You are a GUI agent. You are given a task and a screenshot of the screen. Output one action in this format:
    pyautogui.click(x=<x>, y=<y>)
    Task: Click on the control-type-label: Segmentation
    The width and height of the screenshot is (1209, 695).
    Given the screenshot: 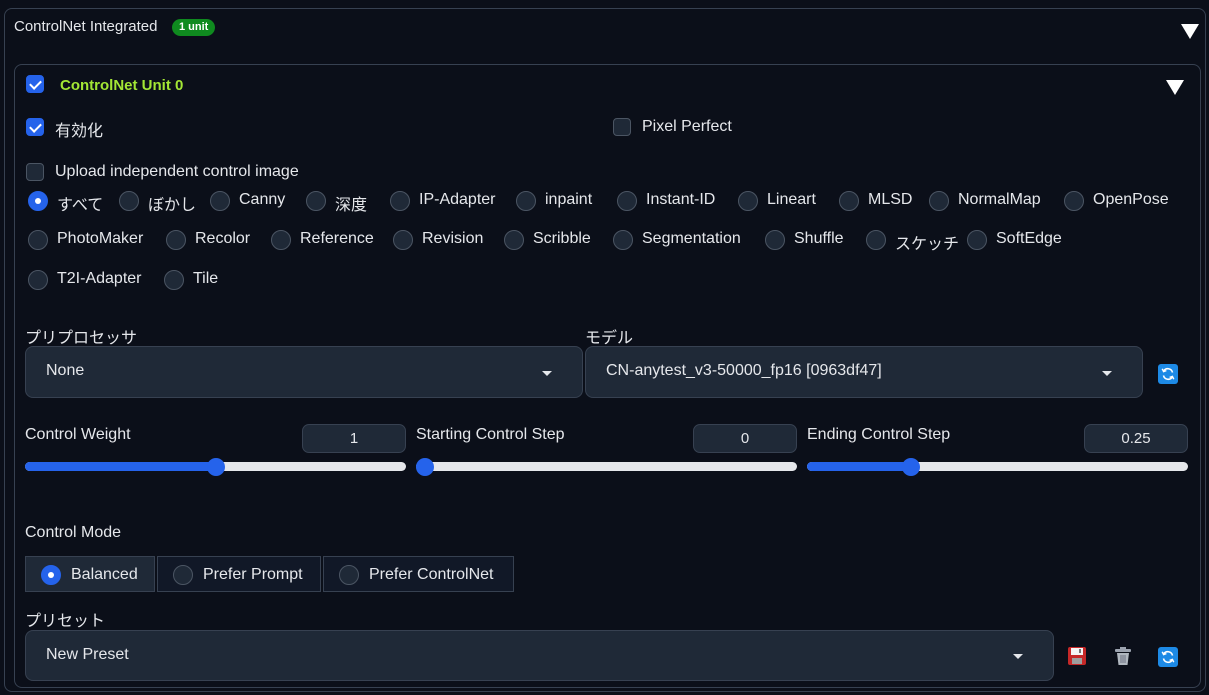 What is the action you would take?
    pyautogui.click(x=691, y=239)
    